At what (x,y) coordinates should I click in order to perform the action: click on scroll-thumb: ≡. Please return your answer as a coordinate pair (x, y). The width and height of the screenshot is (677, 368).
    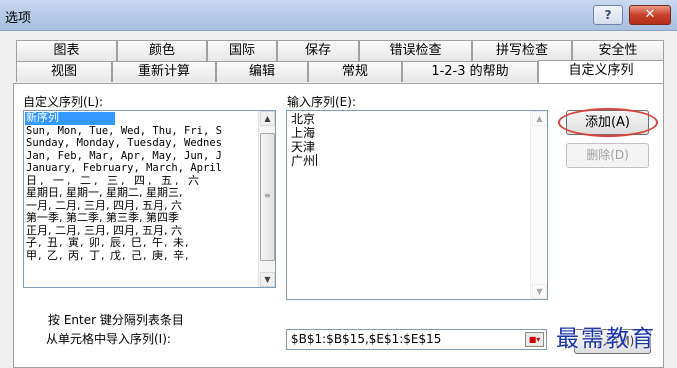
    Looking at the image, I should click on (267, 197).